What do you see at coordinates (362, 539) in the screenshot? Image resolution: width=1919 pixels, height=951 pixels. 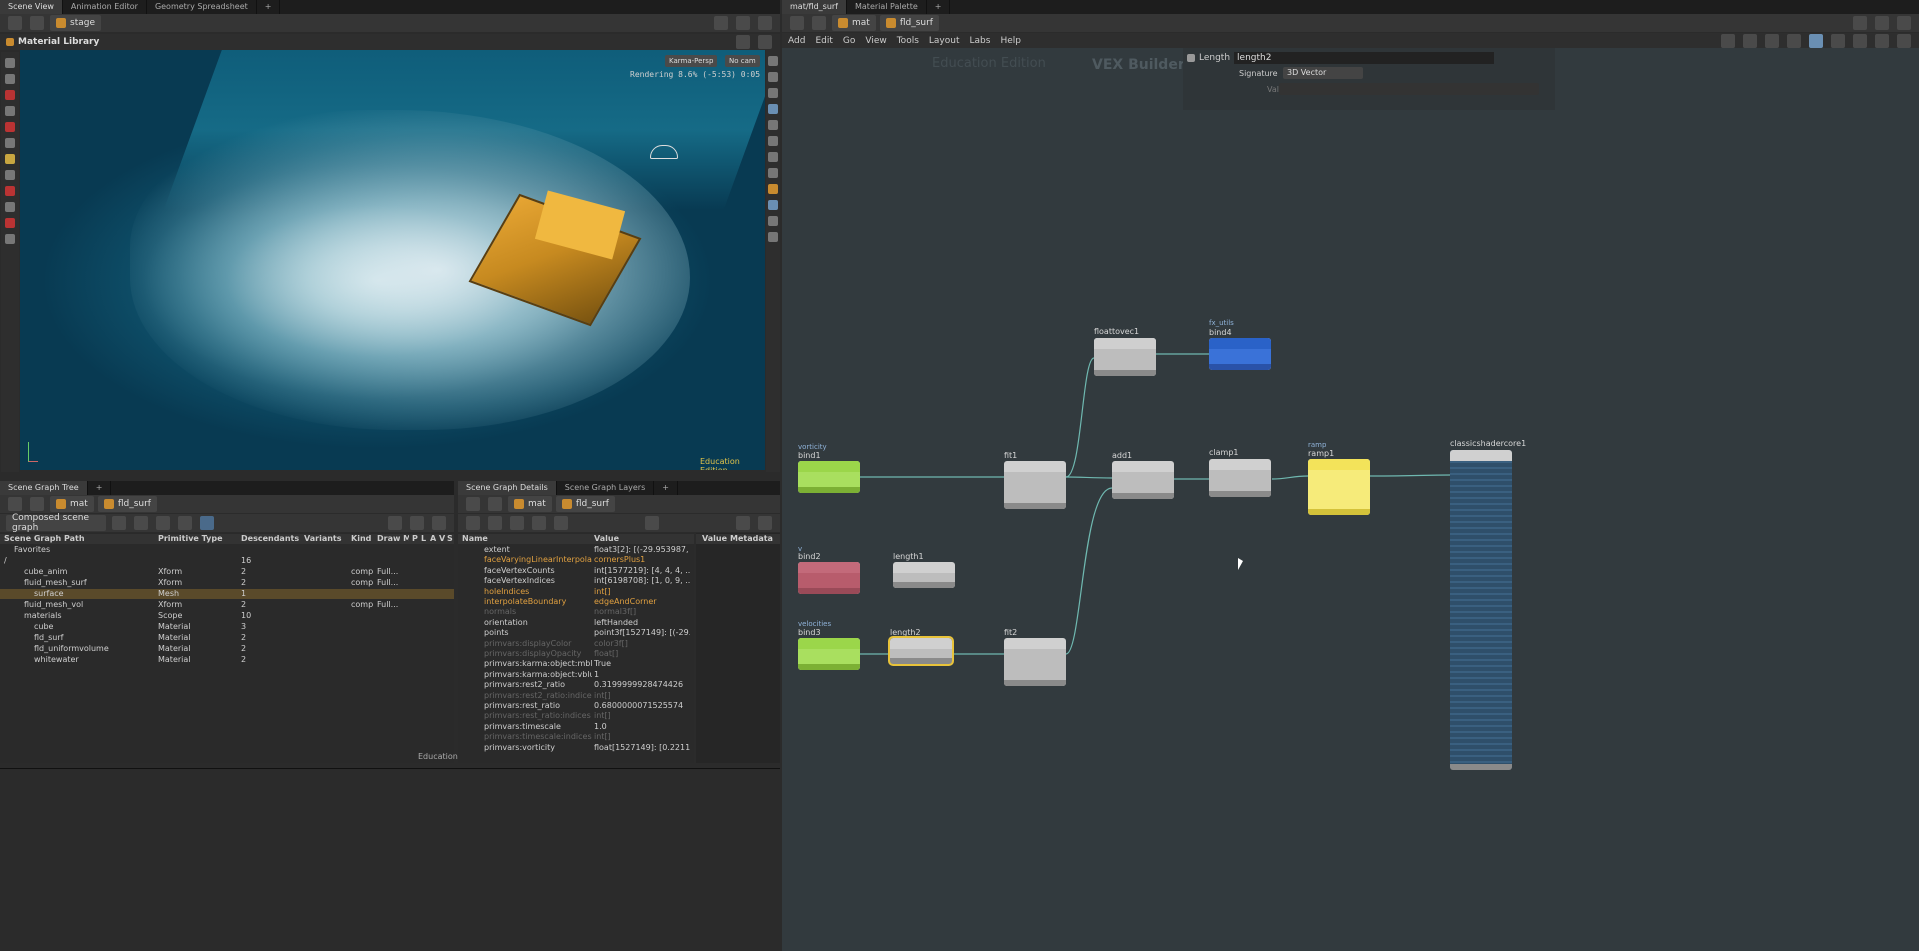 I see `col-kind: Kind` at bounding box center [362, 539].